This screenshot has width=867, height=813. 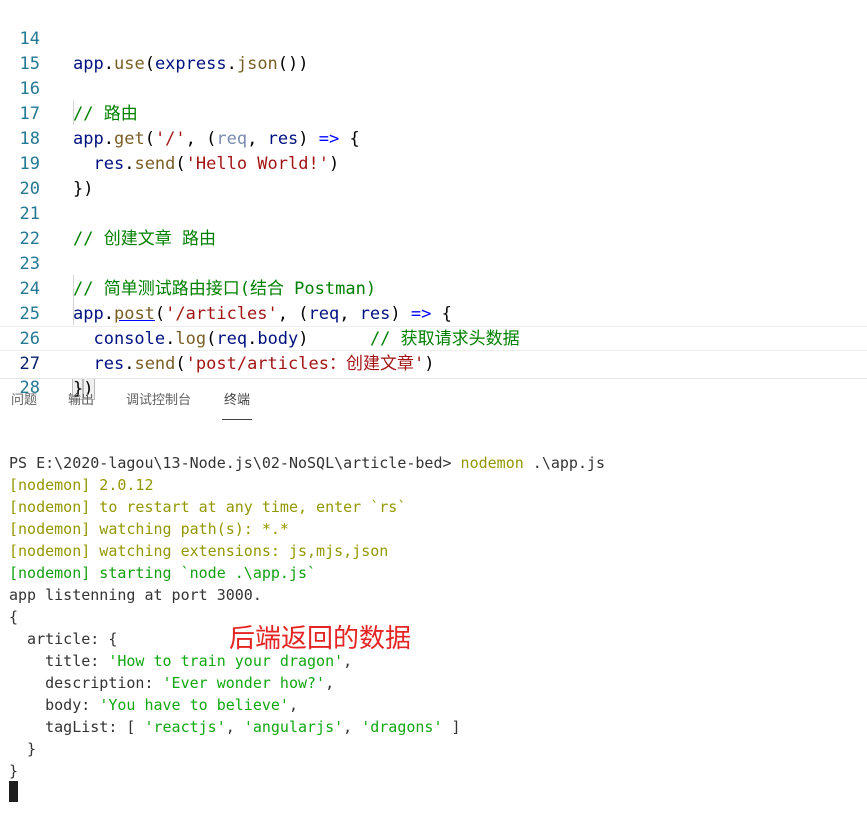 What do you see at coordinates (320, 639) in the screenshot?
I see `annotation-label: 后端返回的数据` at bounding box center [320, 639].